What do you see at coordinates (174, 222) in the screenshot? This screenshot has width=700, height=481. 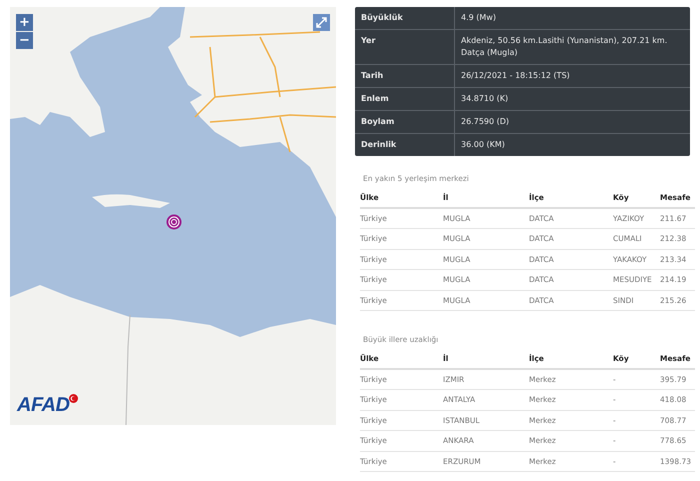 I see `epicenter-icon` at bounding box center [174, 222].